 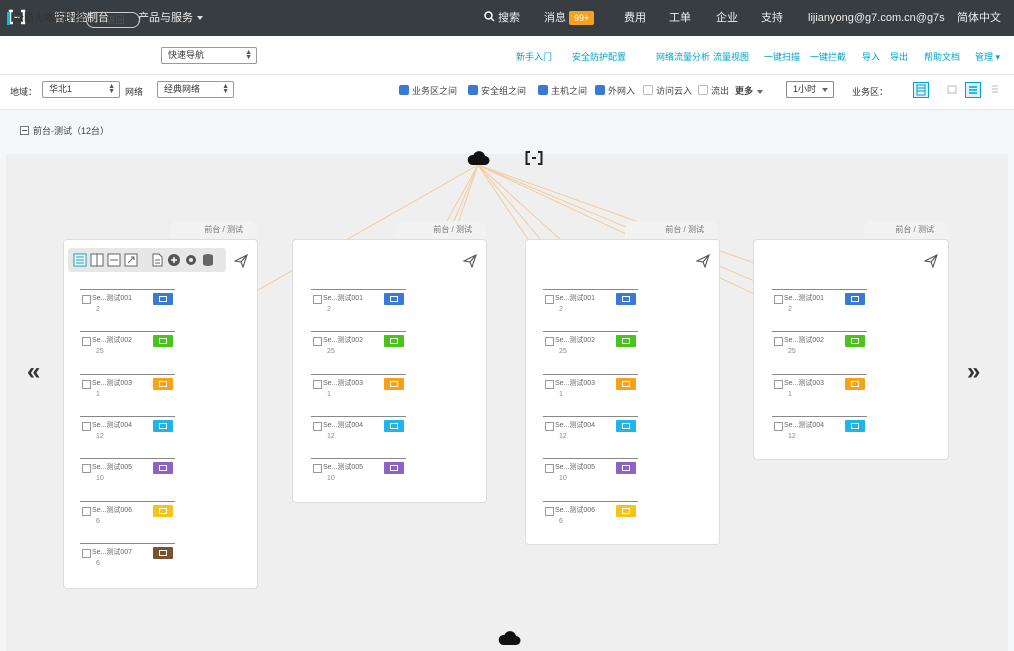 What do you see at coordinates (953, 90) in the screenshot?
I see `small-grid-view-button` at bounding box center [953, 90].